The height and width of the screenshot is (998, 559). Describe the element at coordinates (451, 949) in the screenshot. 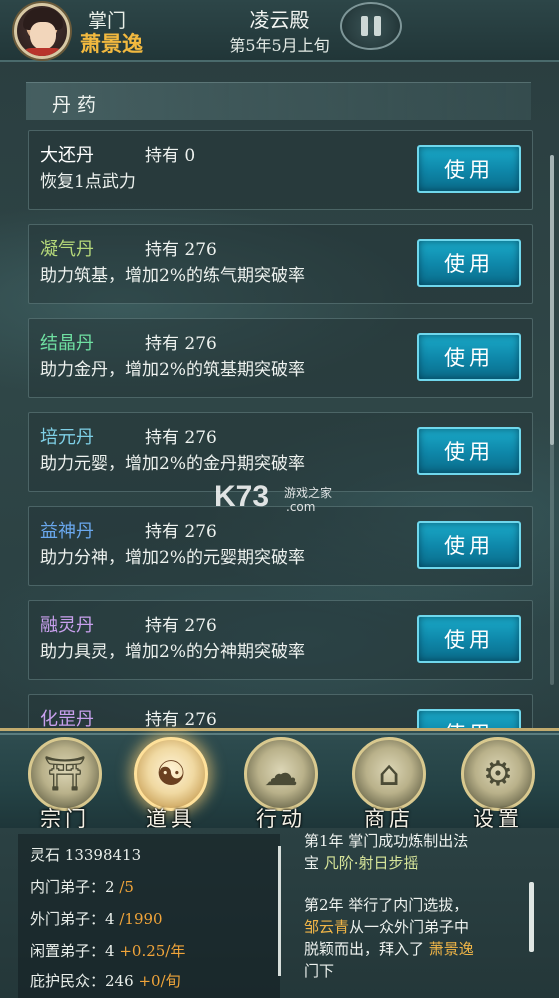

I see `log-master-name: 萧景逸` at that location.